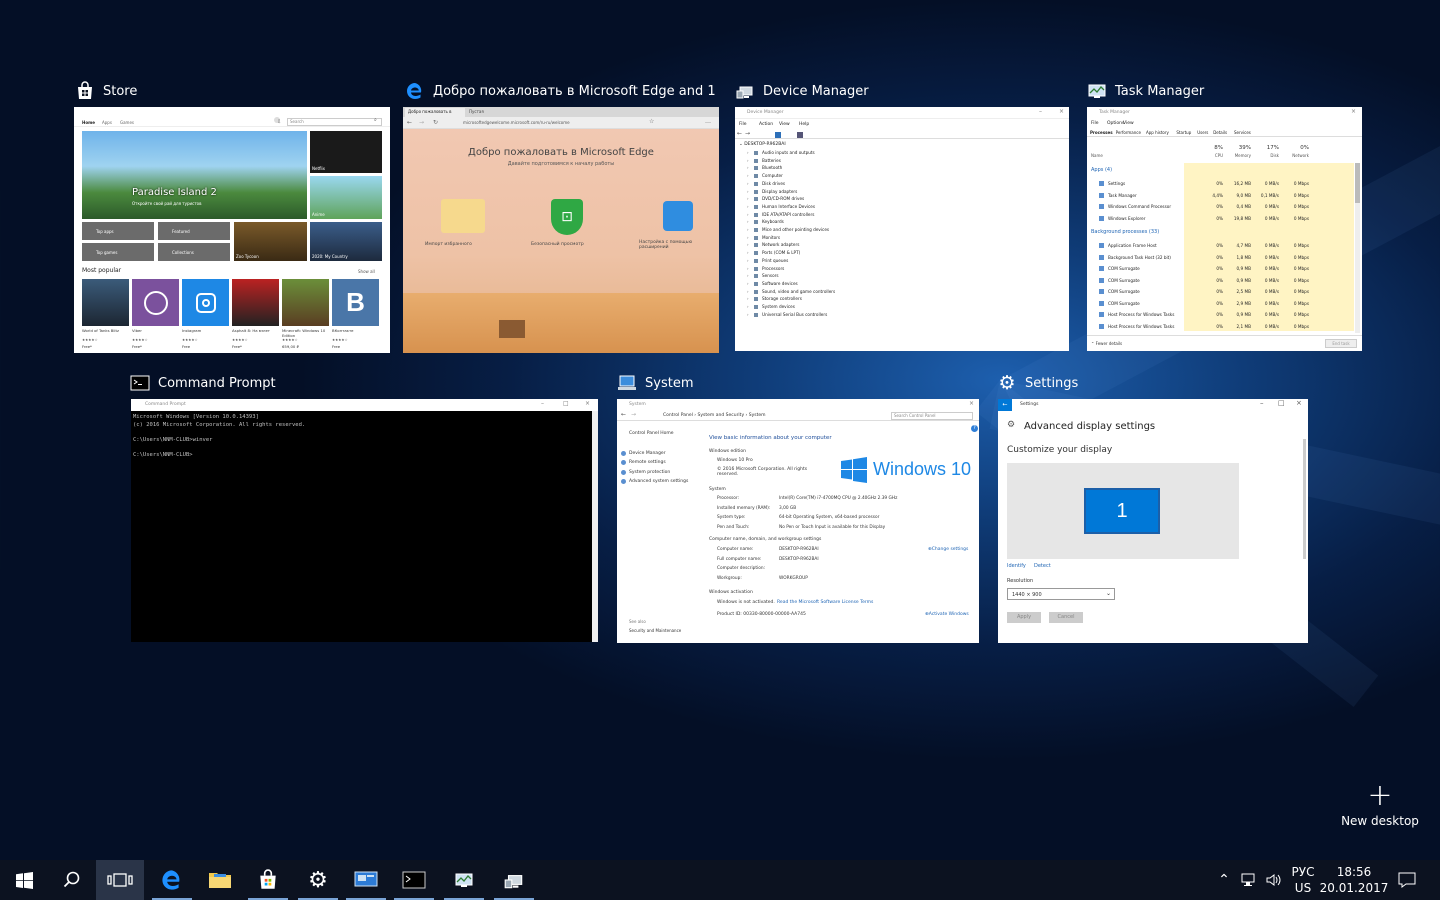 This screenshot has width=1440, height=900. What do you see at coordinates (448, 244) in the screenshot?
I see `edge-feature: Импорт избранного` at bounding box center [448, 244].